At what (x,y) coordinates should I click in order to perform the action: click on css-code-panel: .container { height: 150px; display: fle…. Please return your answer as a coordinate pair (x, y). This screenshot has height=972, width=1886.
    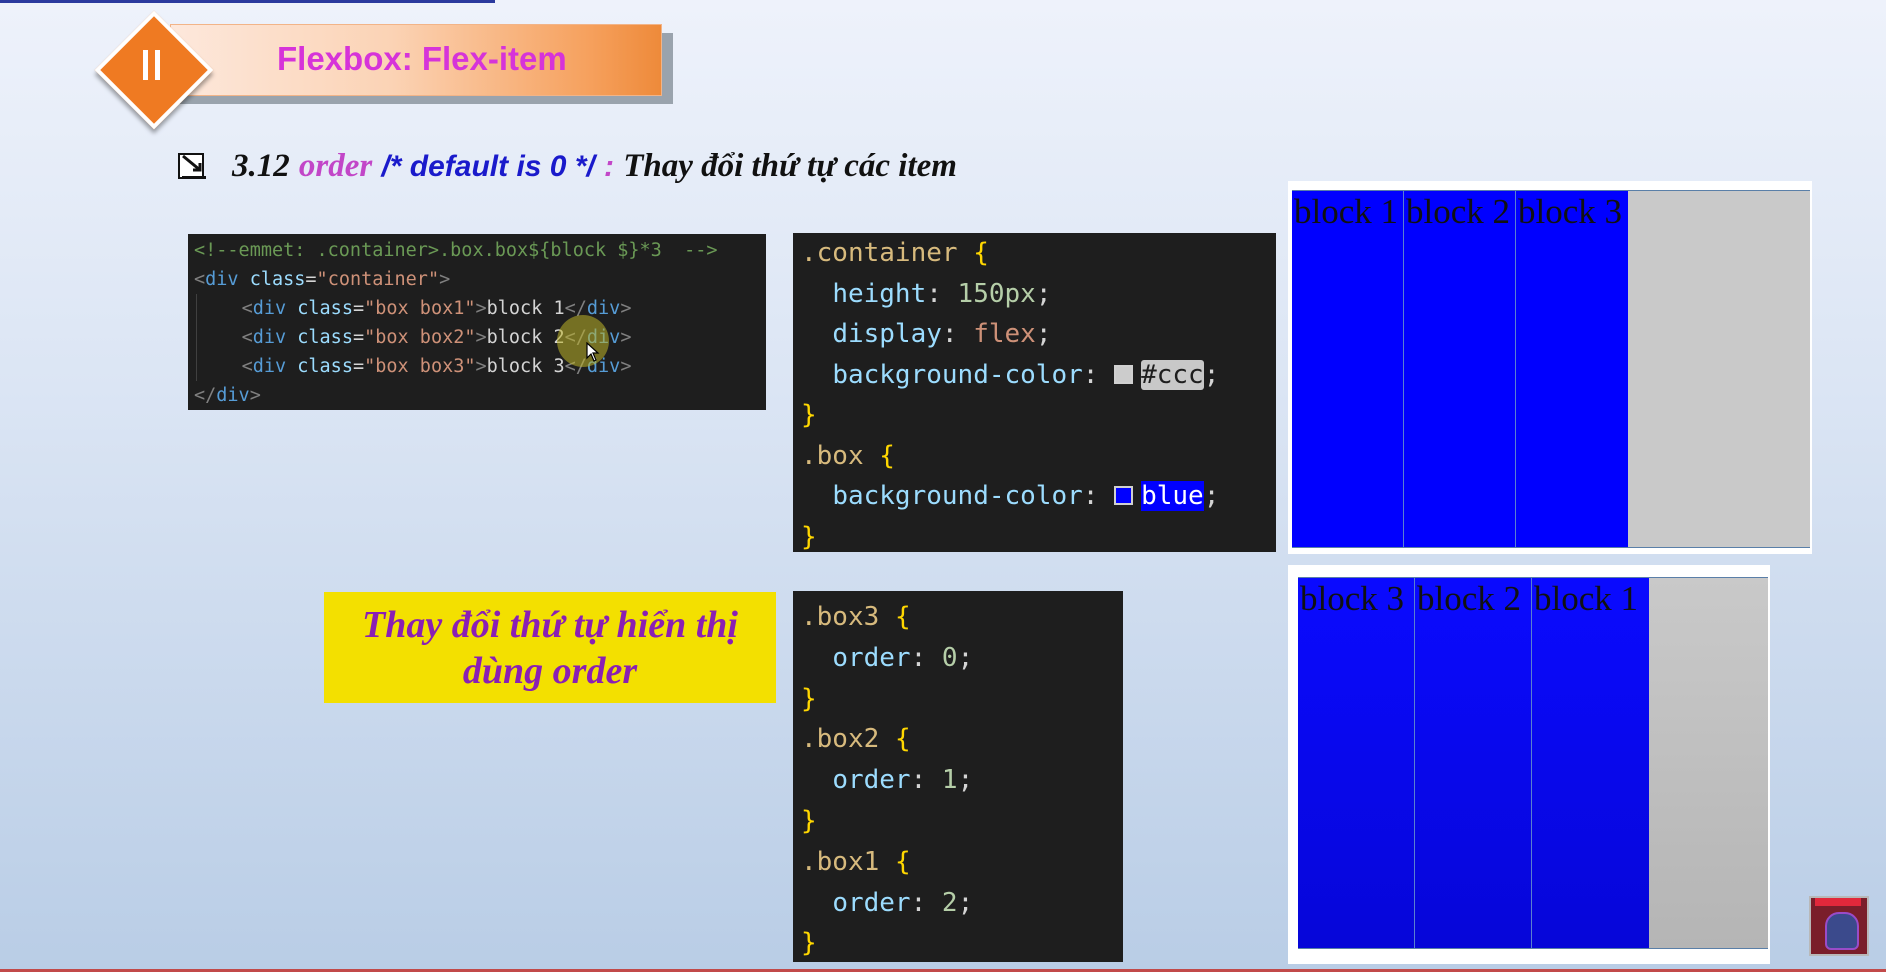
    Looking at the image, I should click on (1034, 392).